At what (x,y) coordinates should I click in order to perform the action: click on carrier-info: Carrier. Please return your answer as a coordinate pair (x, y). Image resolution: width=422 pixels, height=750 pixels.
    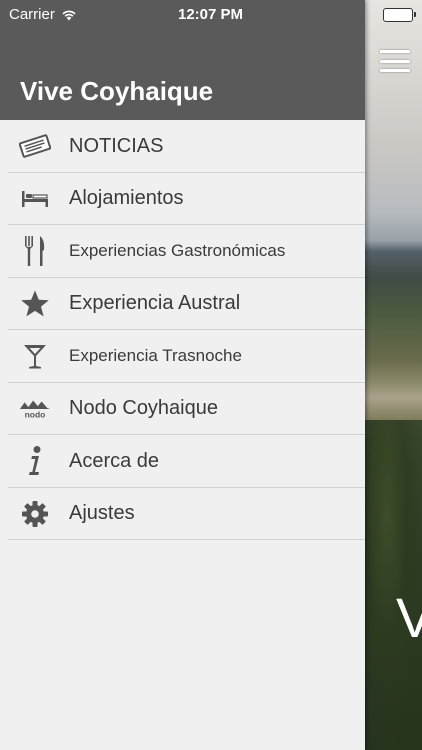
    Looking at the image, I should click on (43, 14).